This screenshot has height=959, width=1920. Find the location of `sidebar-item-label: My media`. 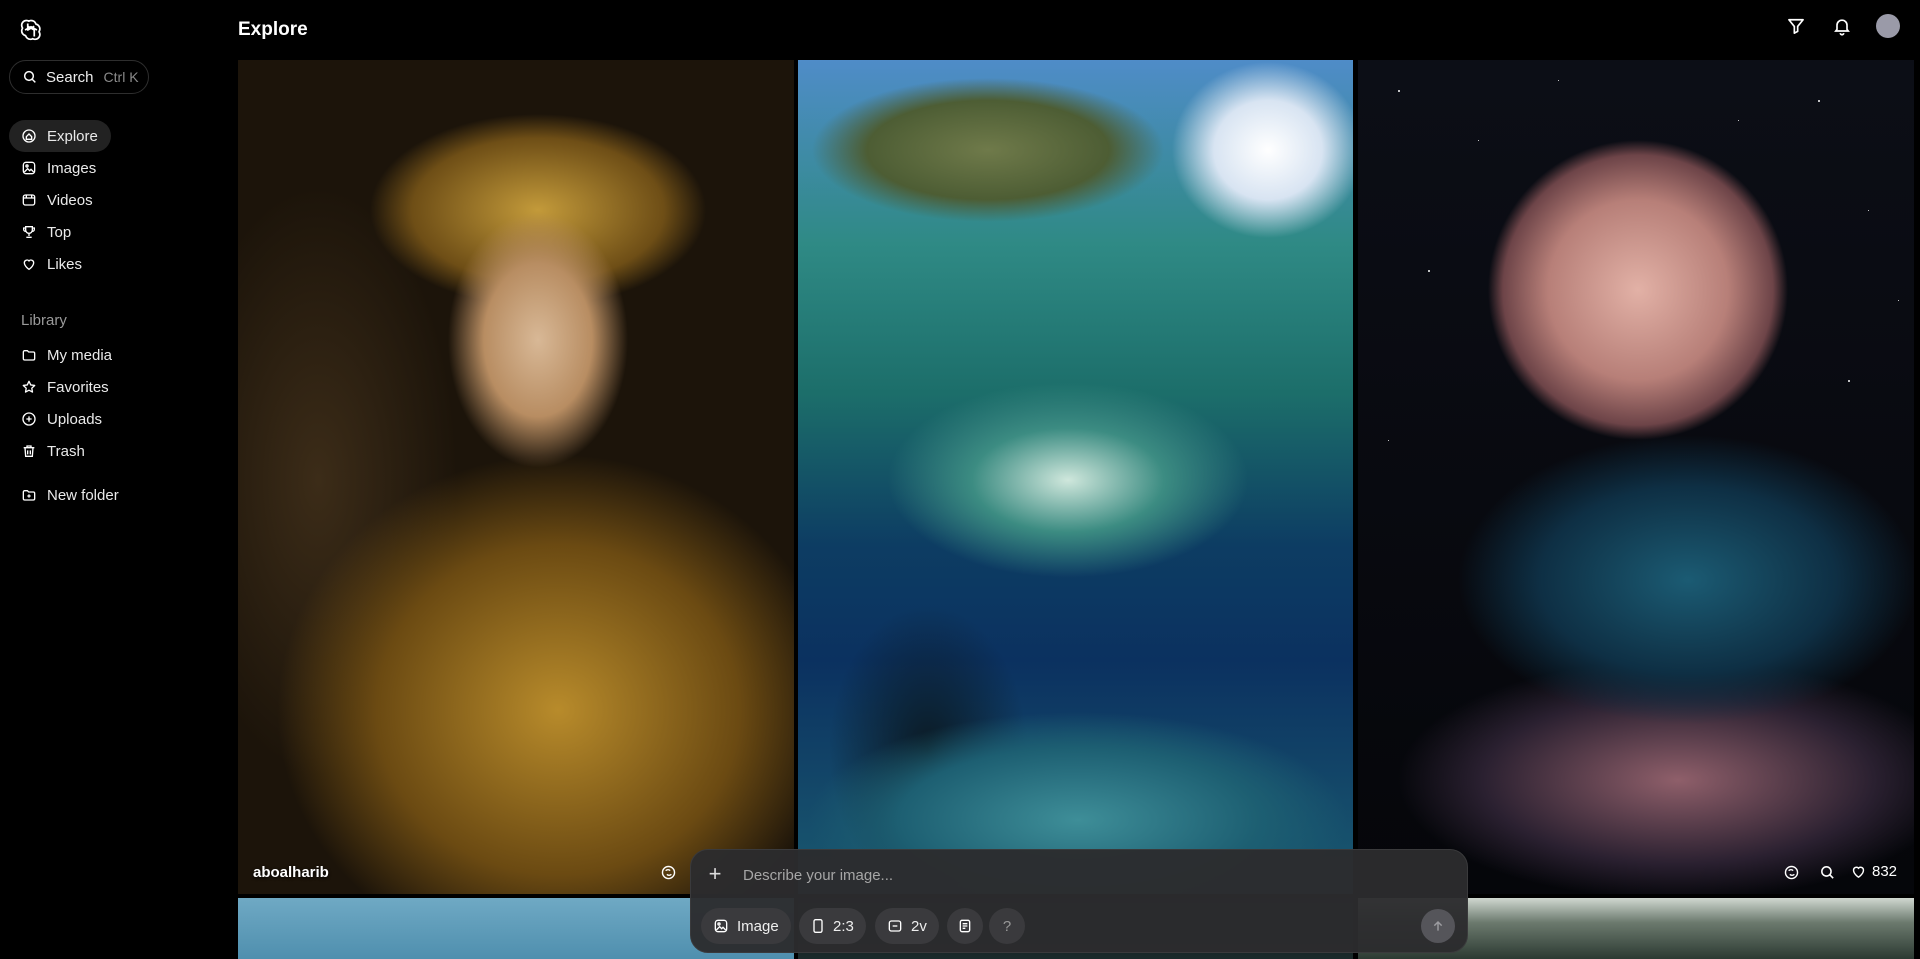

sidebar-item-label: My media is located at coordinates (80, 355).